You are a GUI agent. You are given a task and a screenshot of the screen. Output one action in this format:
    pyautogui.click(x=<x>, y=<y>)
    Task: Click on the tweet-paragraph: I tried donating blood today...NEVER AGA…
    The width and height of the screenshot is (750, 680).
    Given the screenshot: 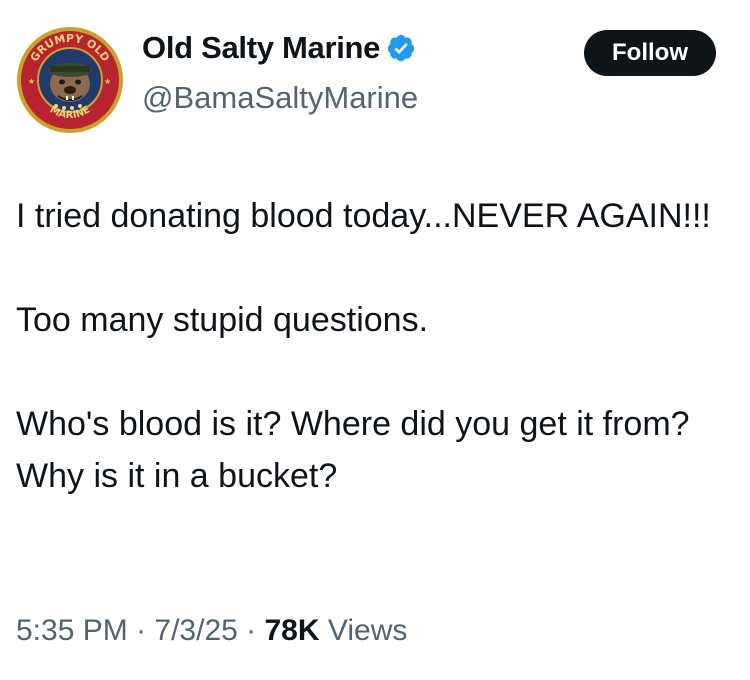 What is the action you would take?
    pyautogui.click(x=363, y=216)
    